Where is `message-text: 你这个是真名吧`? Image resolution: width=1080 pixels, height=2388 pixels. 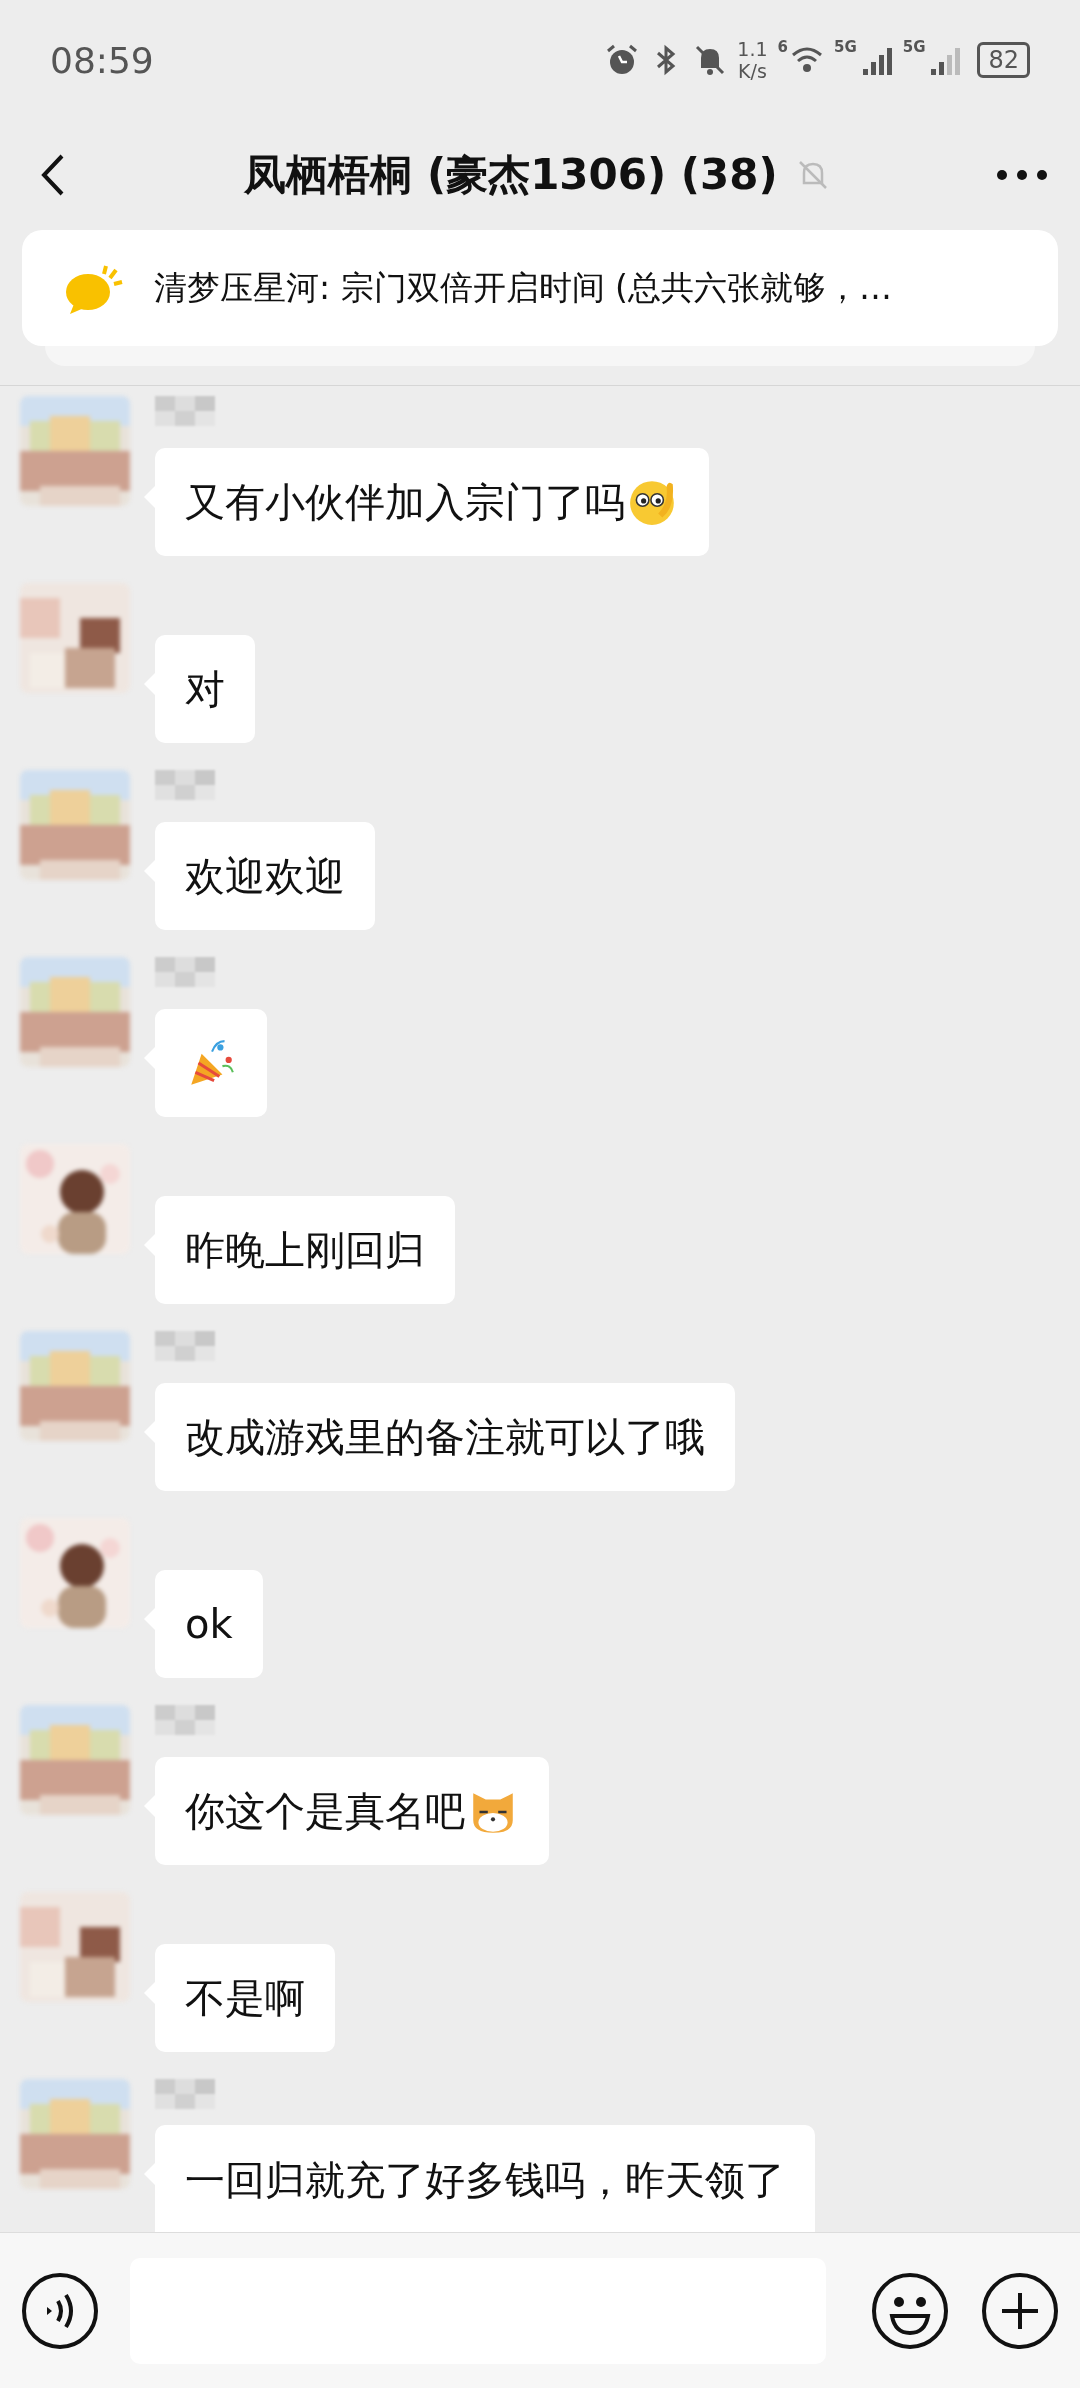 message-text: 你这个是真名吧 is located at coordinates (325, 1811).